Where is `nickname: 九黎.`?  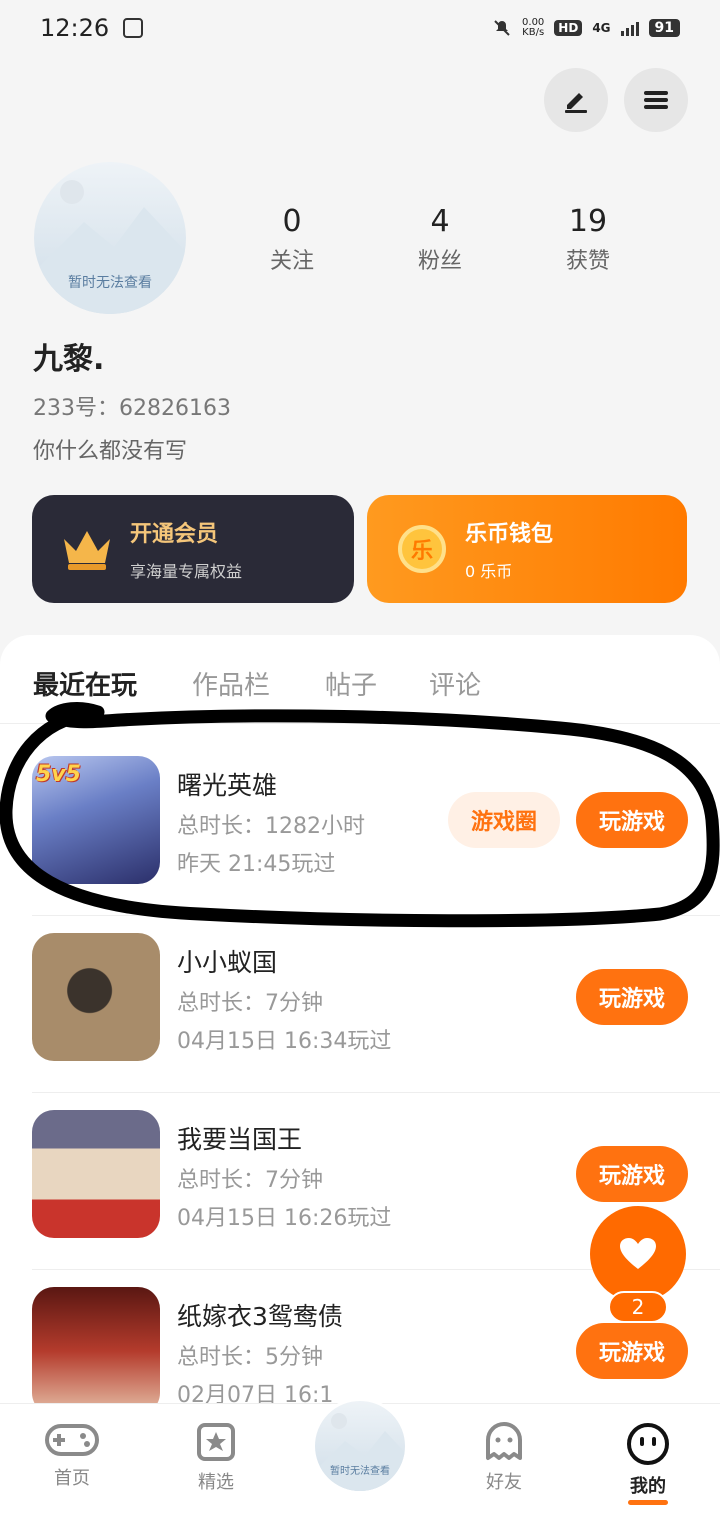 nickname: 九黎. is located at coordinates (69, 359).